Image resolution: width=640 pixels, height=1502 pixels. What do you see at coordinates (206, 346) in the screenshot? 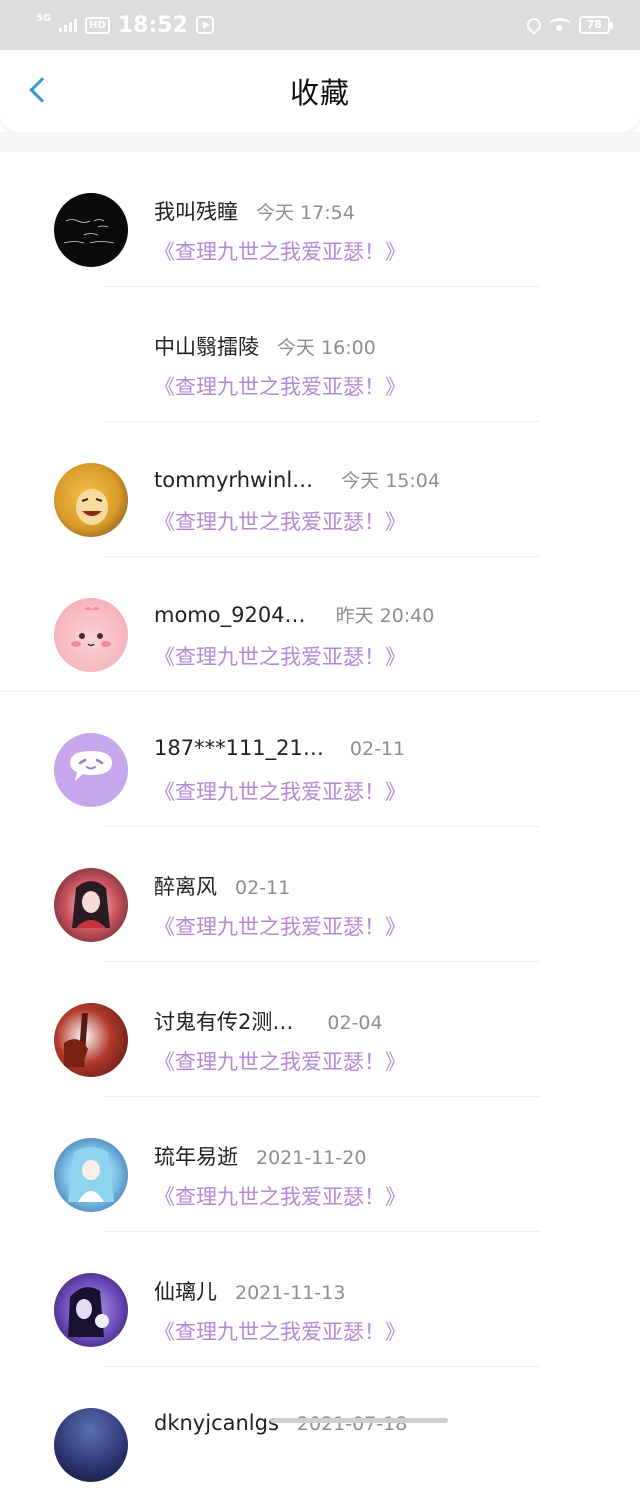
I see `user-name: 中山翳擂陵` at bounding box center [206, 346].